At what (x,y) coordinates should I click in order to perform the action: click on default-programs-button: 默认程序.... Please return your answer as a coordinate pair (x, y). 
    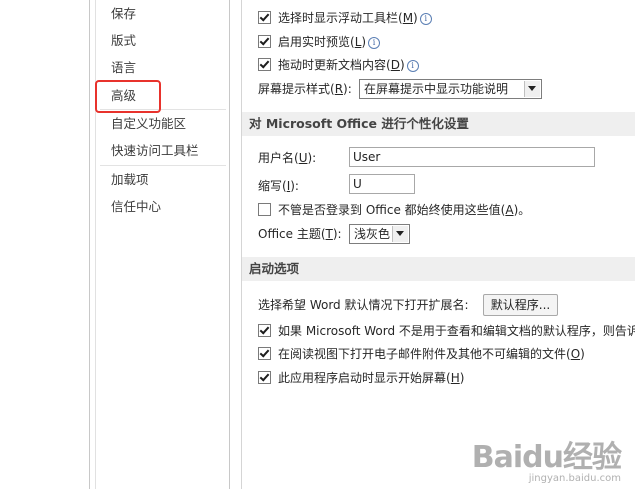
    Looking at the image, I should click on (520, 305).